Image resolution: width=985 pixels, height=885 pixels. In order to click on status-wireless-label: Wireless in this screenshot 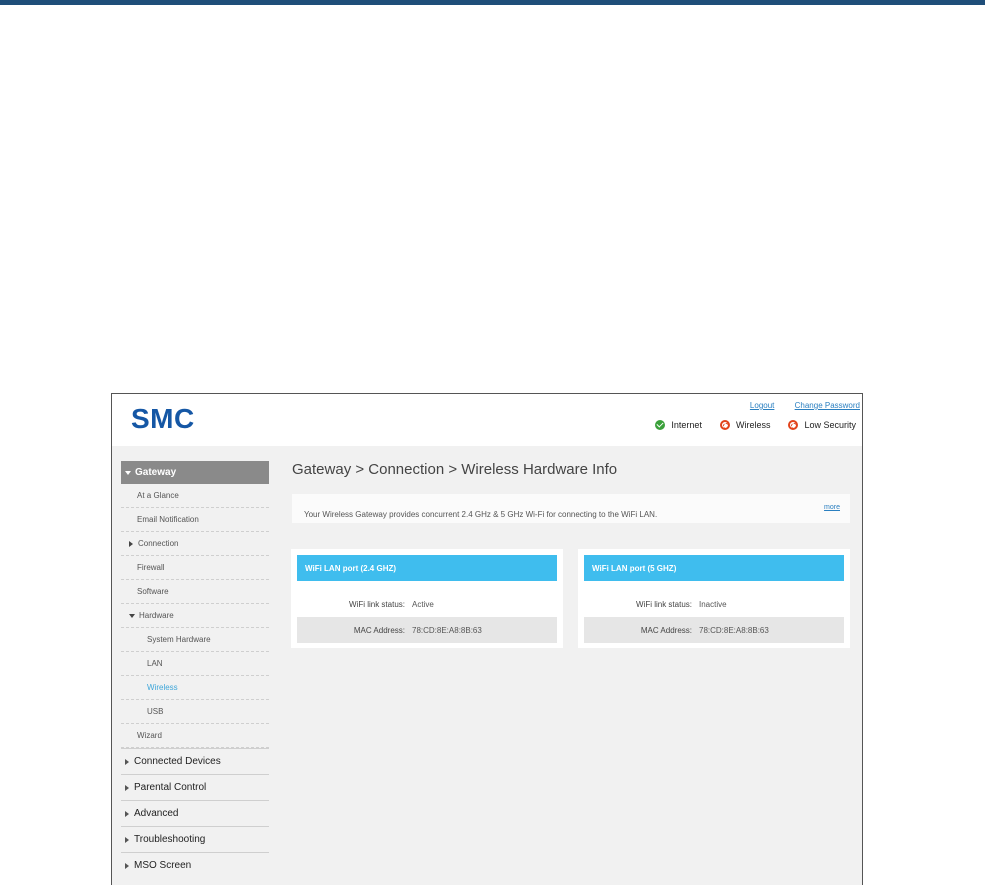, I will do `click(753, 425)`.